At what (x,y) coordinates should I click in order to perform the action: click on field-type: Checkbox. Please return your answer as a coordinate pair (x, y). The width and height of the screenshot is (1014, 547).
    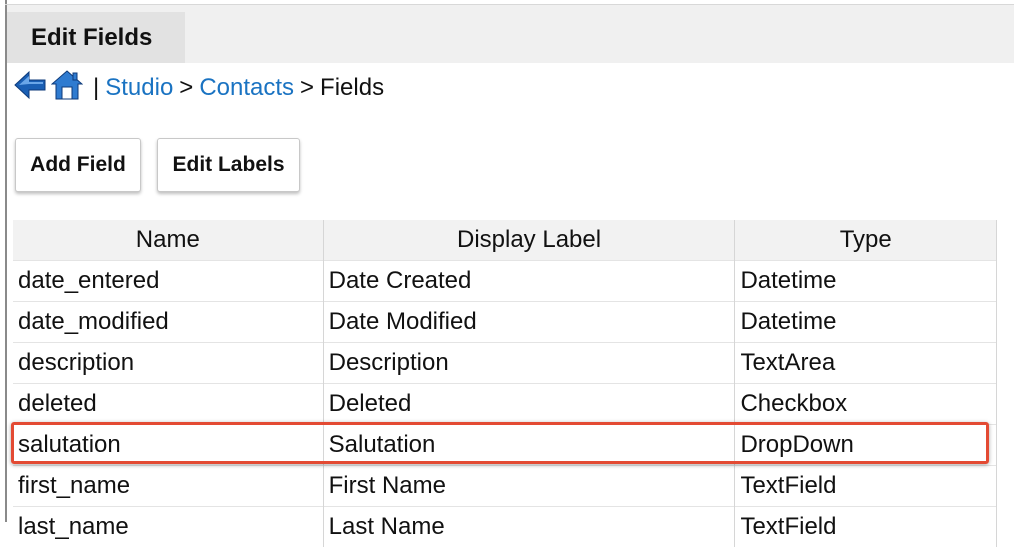
    Looking at the image, I should click on (866, 404).